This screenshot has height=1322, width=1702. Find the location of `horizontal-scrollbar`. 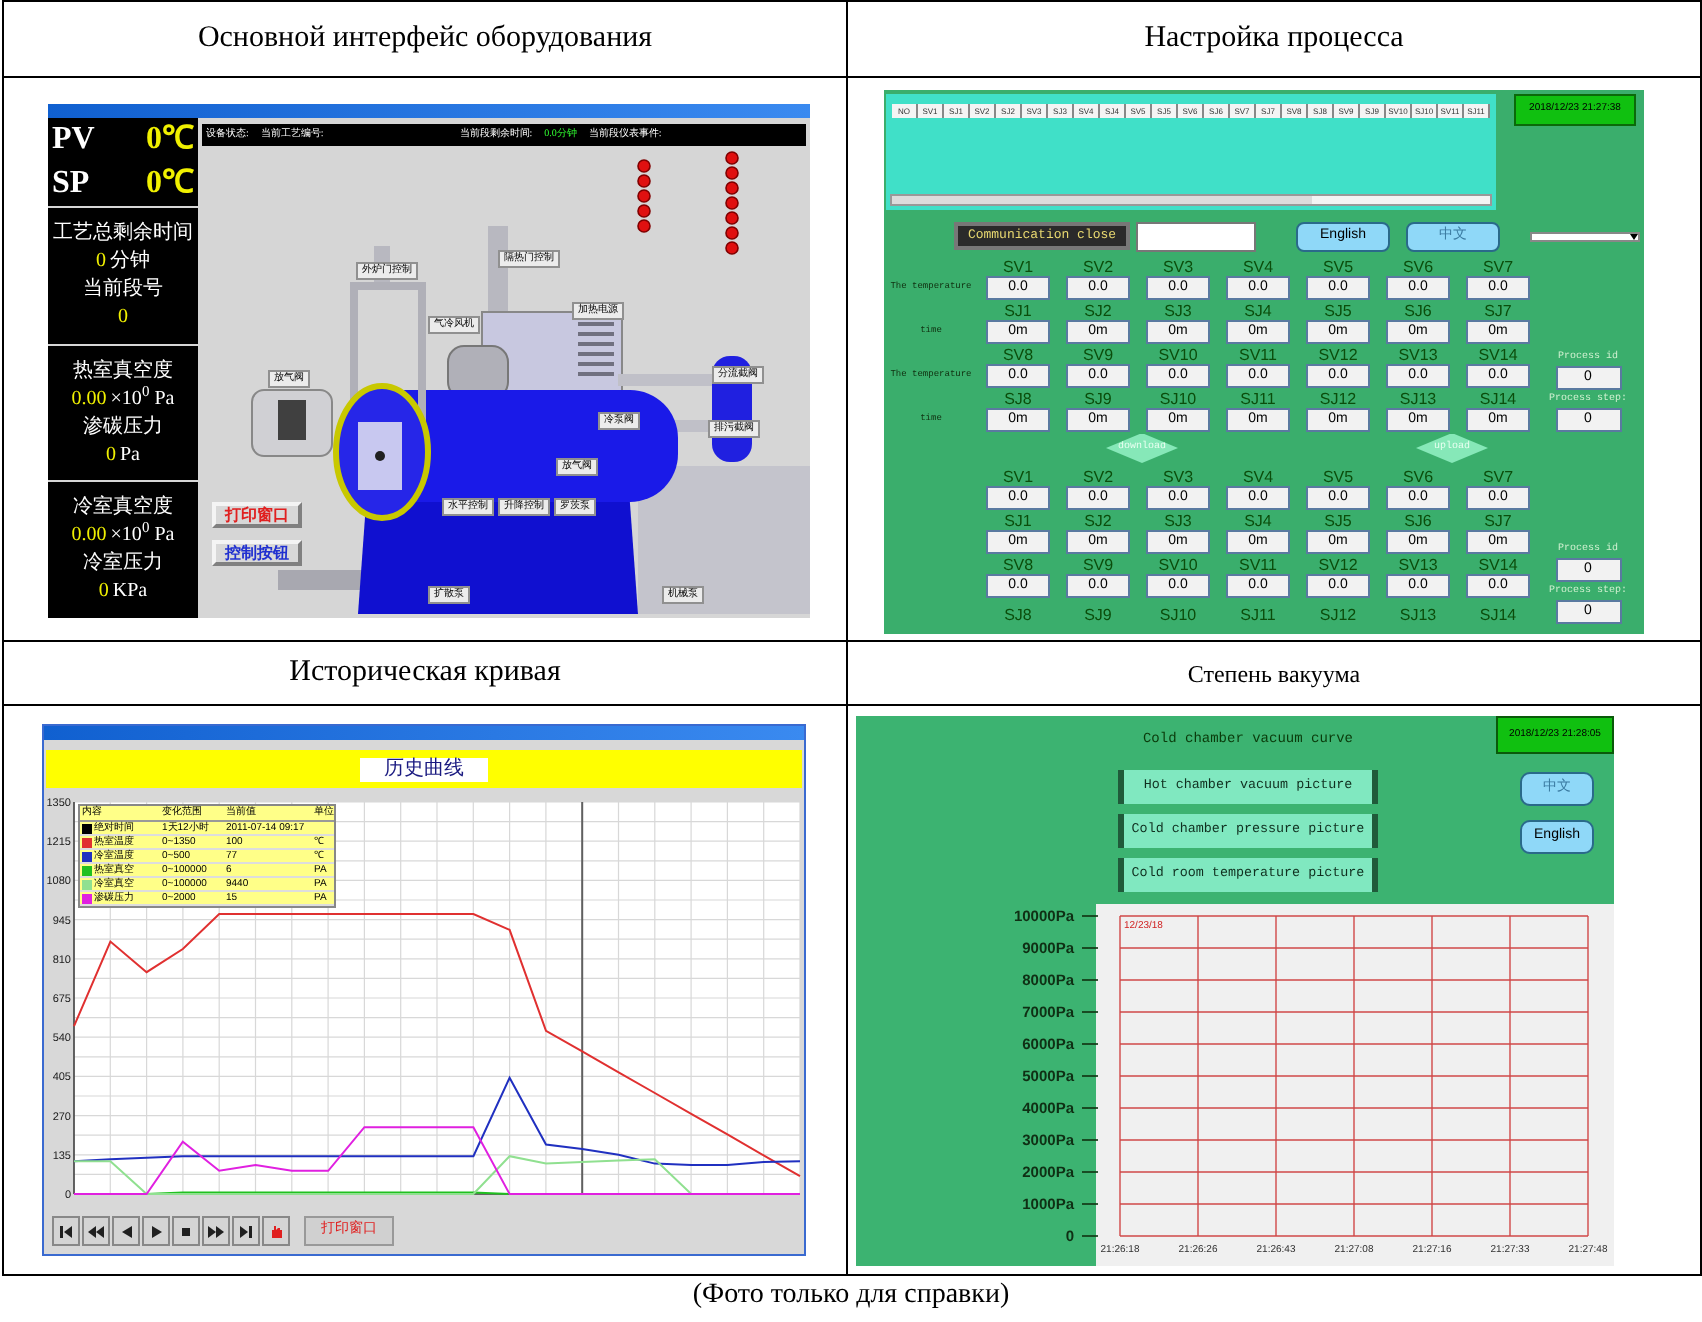

horizontal-scrollbar is located at coordinates (1191, 200).